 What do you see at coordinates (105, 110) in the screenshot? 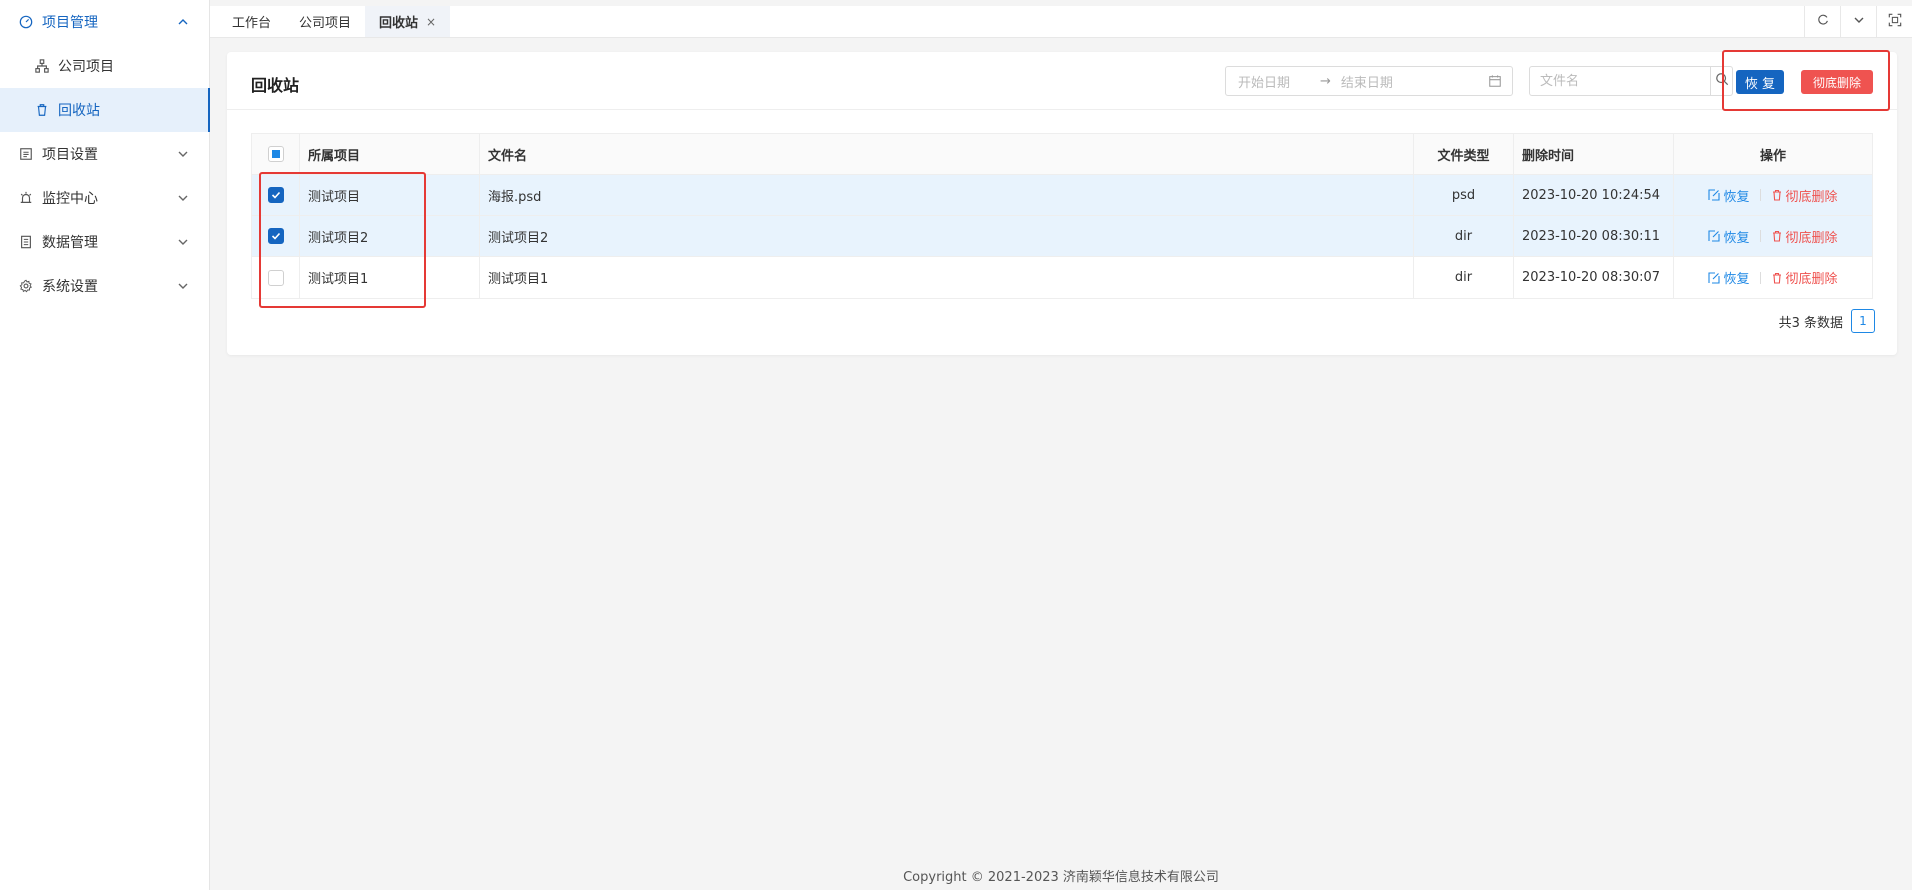
I see `sidebar-item-recycle-bin: 回收站` at bounding box center [105, 110].